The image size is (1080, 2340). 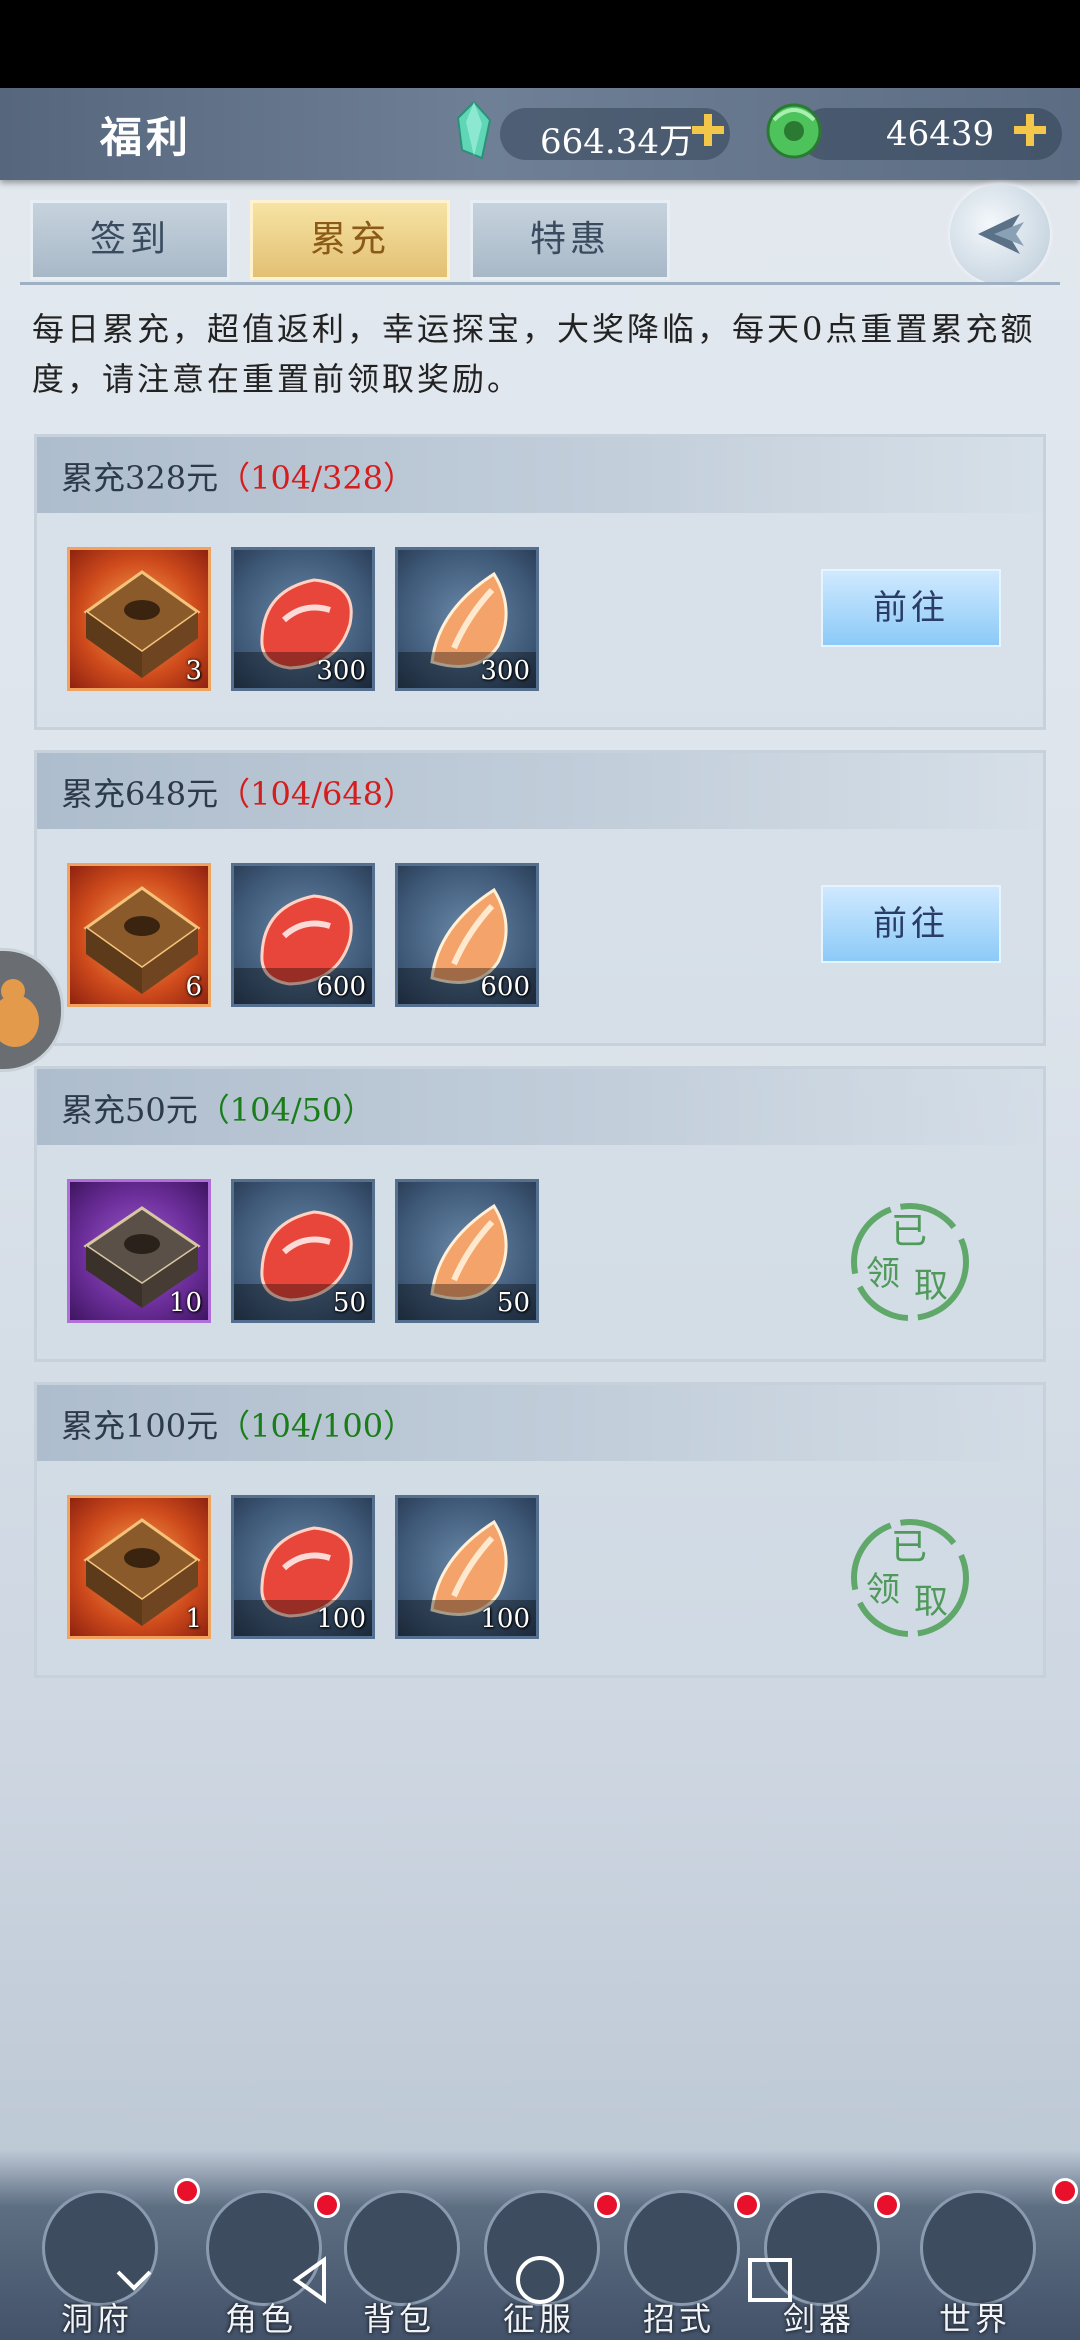 I want to click on nav-item-bag: 背包, so click(x=399, y=2265).